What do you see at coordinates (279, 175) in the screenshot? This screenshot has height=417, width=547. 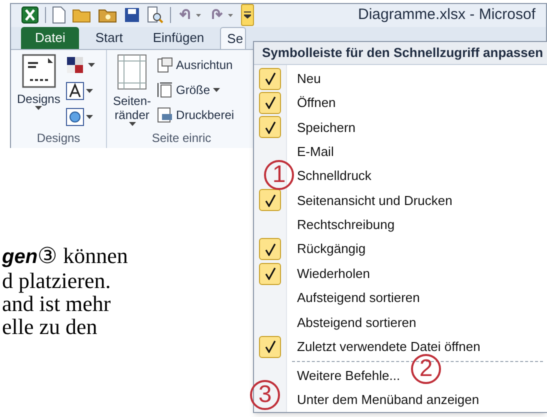 I see `callout-number: 1` at bounding box center [279, 175].